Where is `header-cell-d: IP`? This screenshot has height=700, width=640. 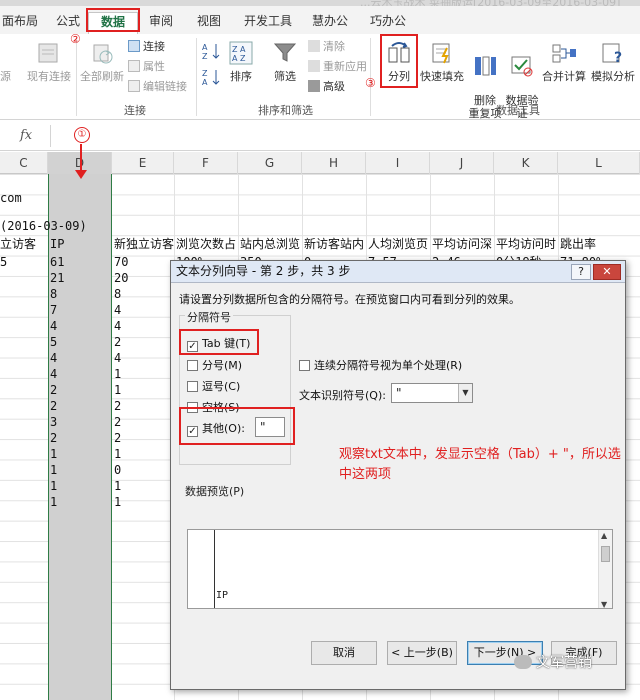 header-cell-d: IP is located at coordinates (57, 244).